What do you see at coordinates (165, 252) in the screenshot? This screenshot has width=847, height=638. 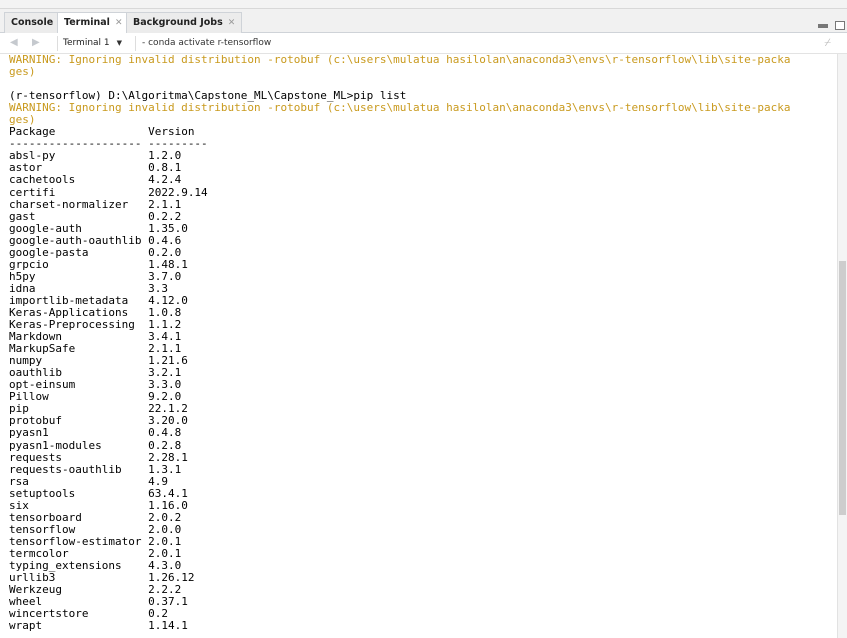 I see `package-version: 0.2.0` at bounding box center [165, 252].